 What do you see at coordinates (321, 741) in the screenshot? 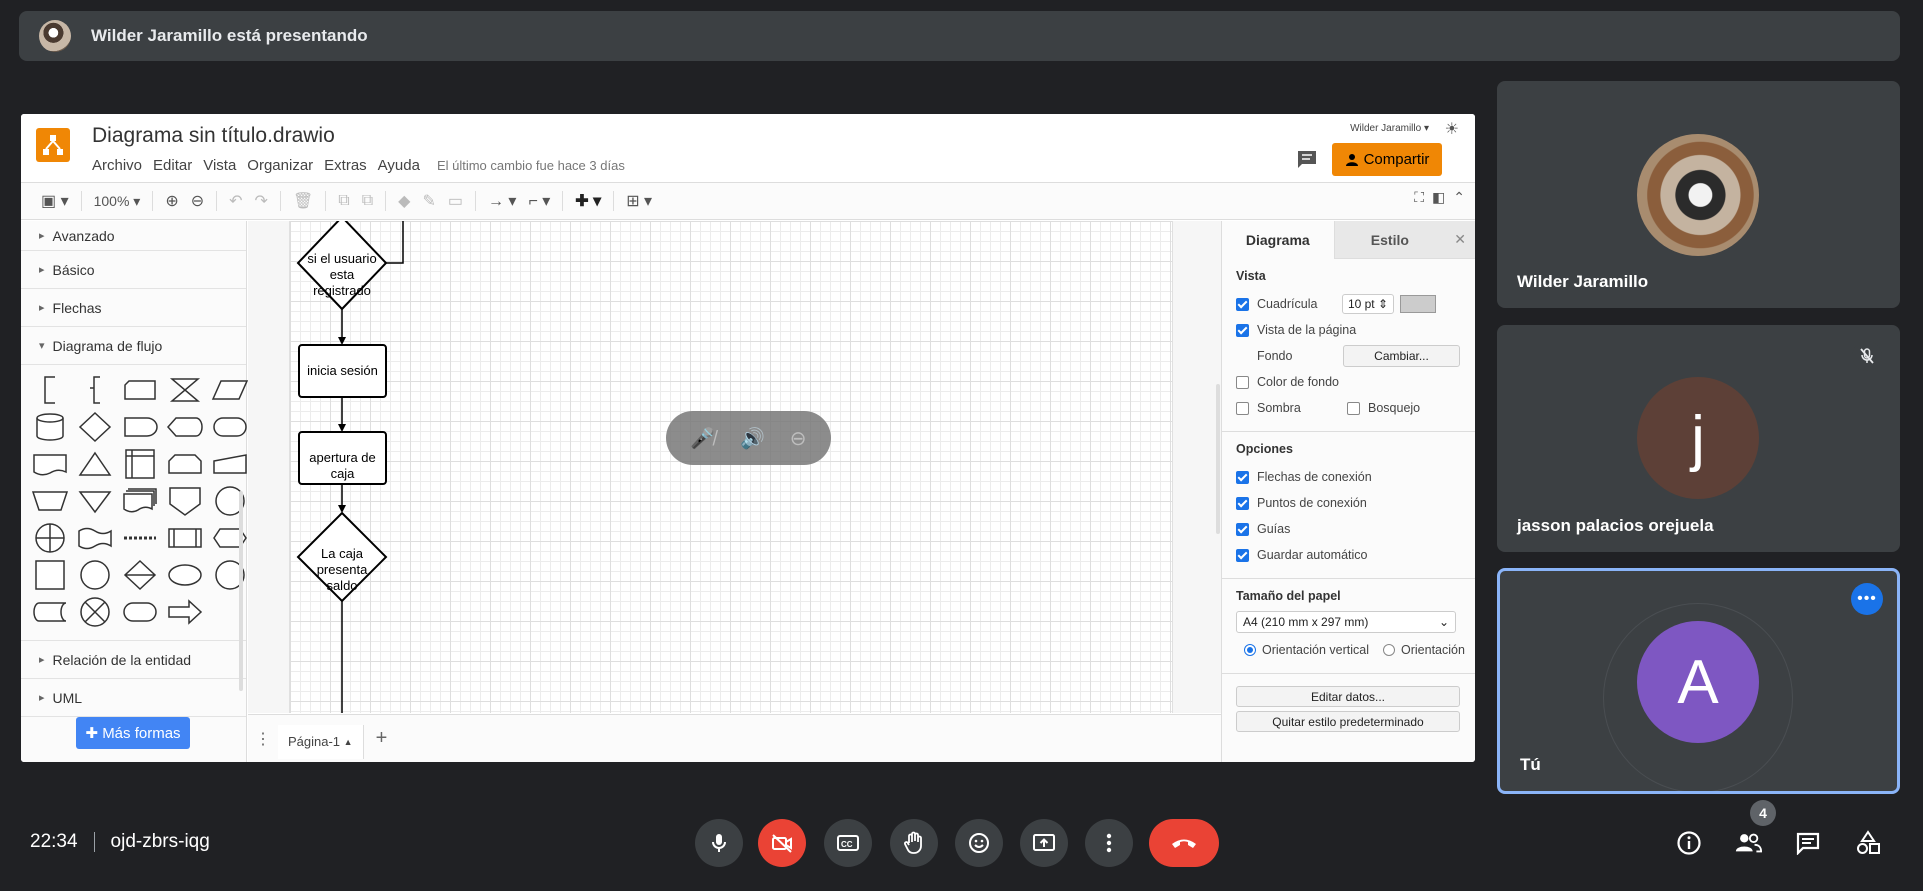
I see `page-tab-1: Página-1 ▲` at bounding box center [321, 741].